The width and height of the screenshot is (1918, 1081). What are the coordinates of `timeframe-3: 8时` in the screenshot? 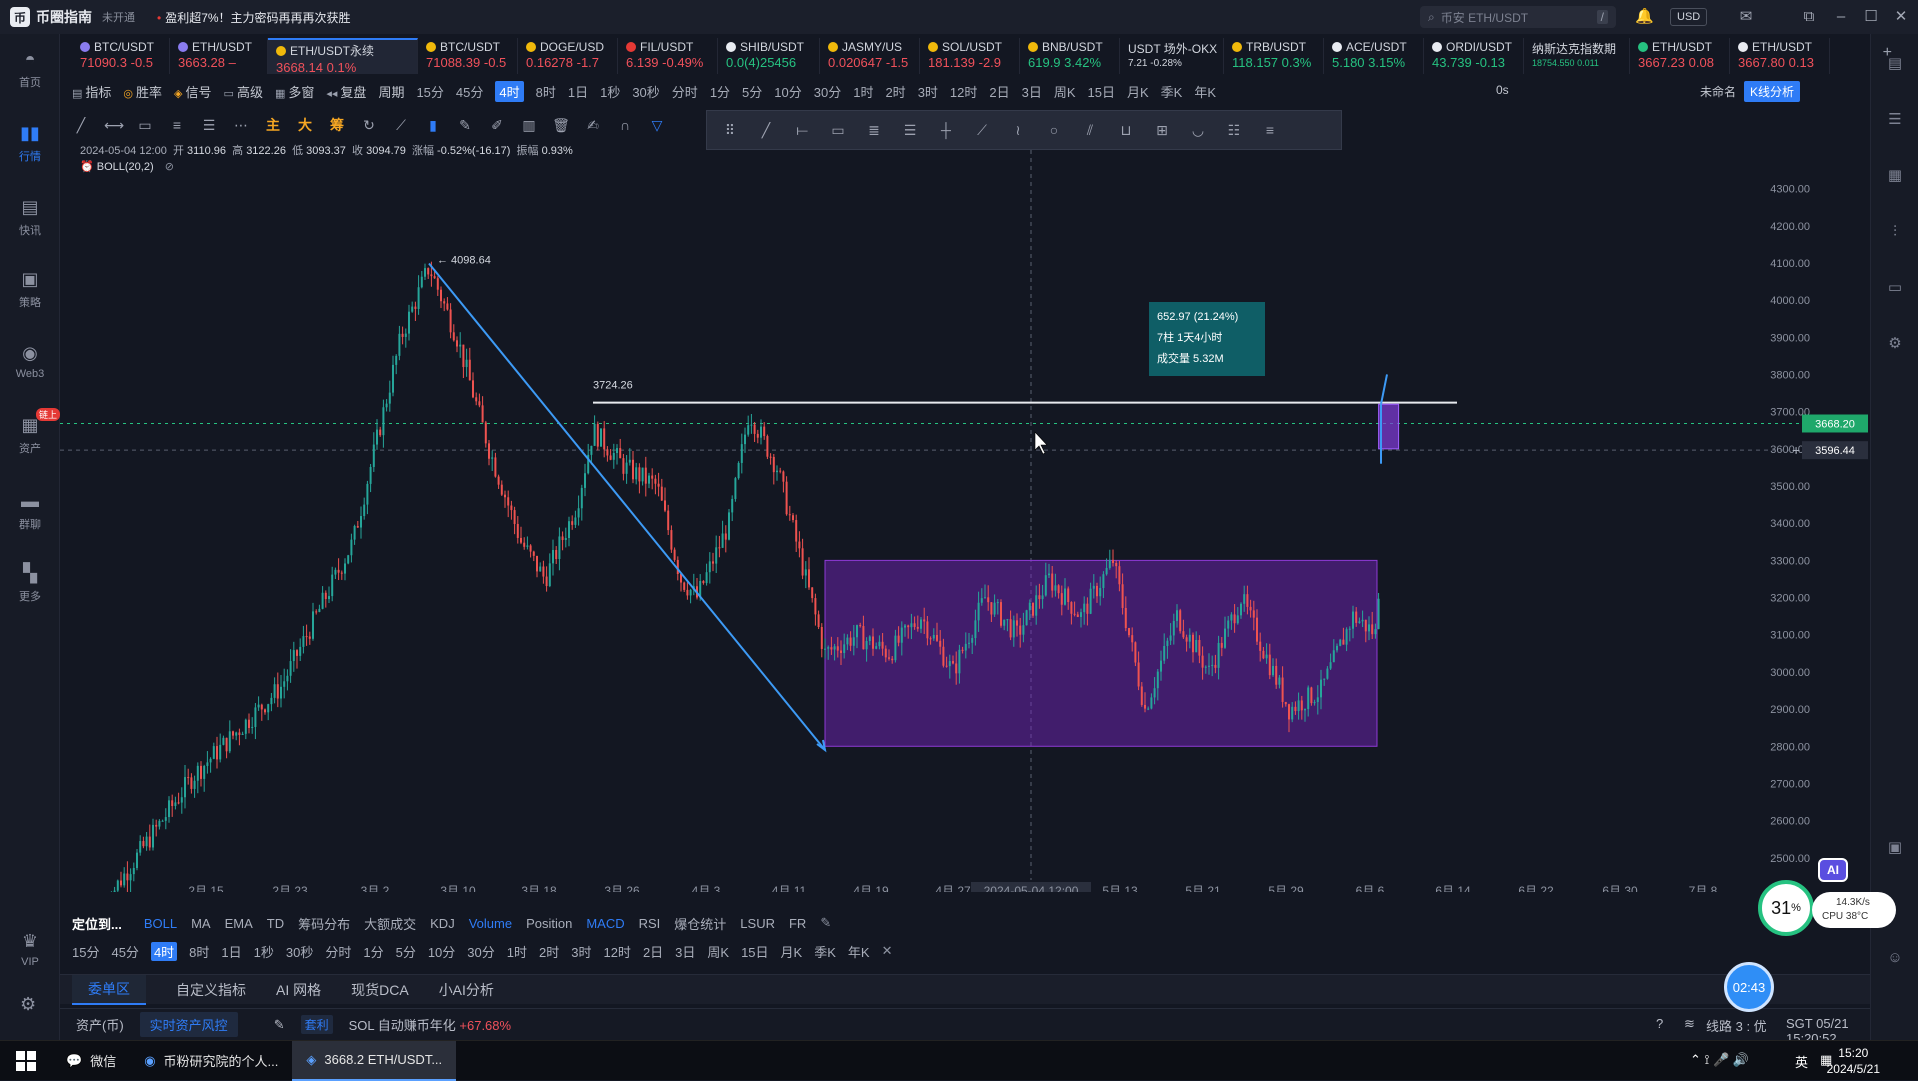 It's located at (546, 91).